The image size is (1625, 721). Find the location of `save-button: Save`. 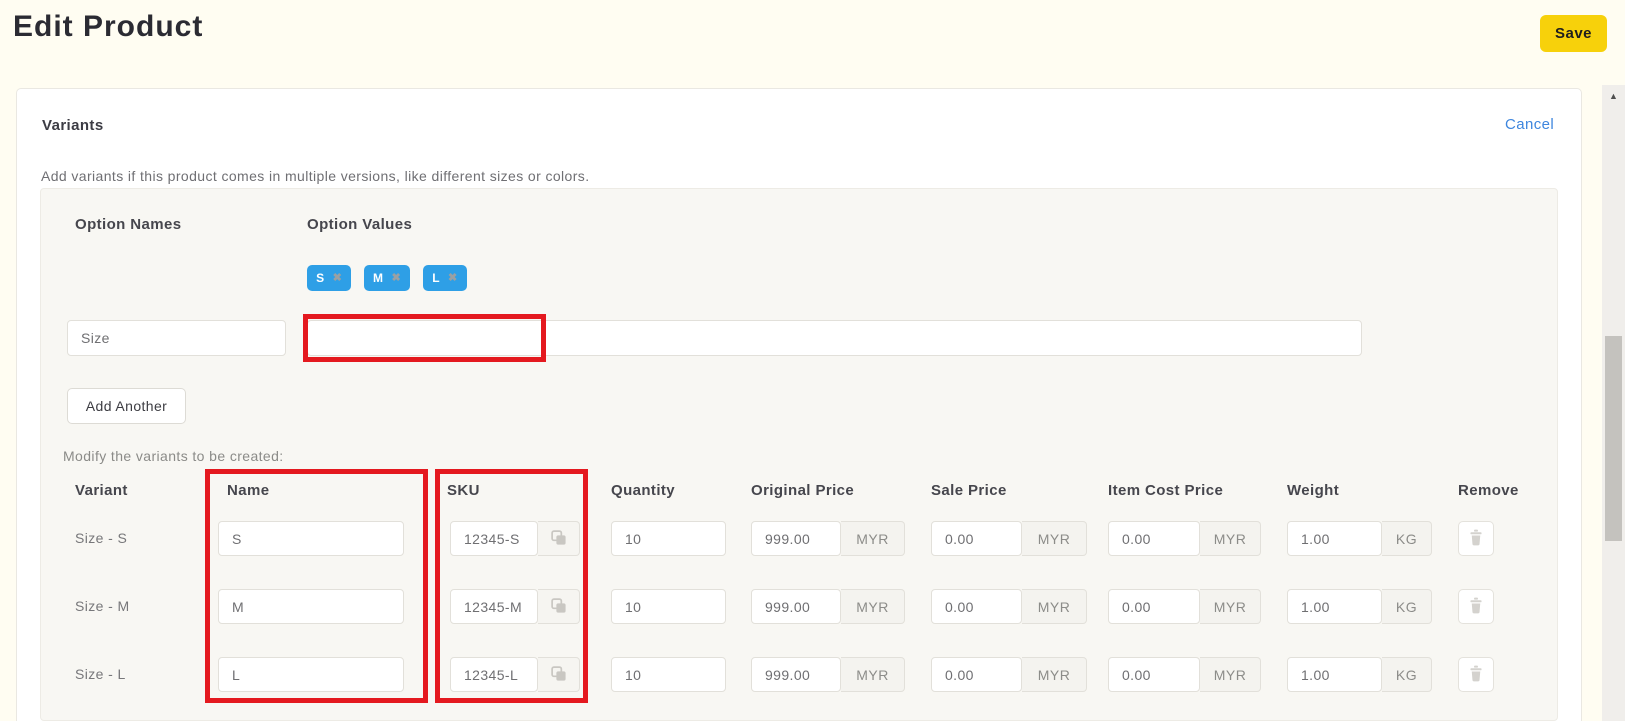

save-button: Save is located at coordinates (1573, 33).